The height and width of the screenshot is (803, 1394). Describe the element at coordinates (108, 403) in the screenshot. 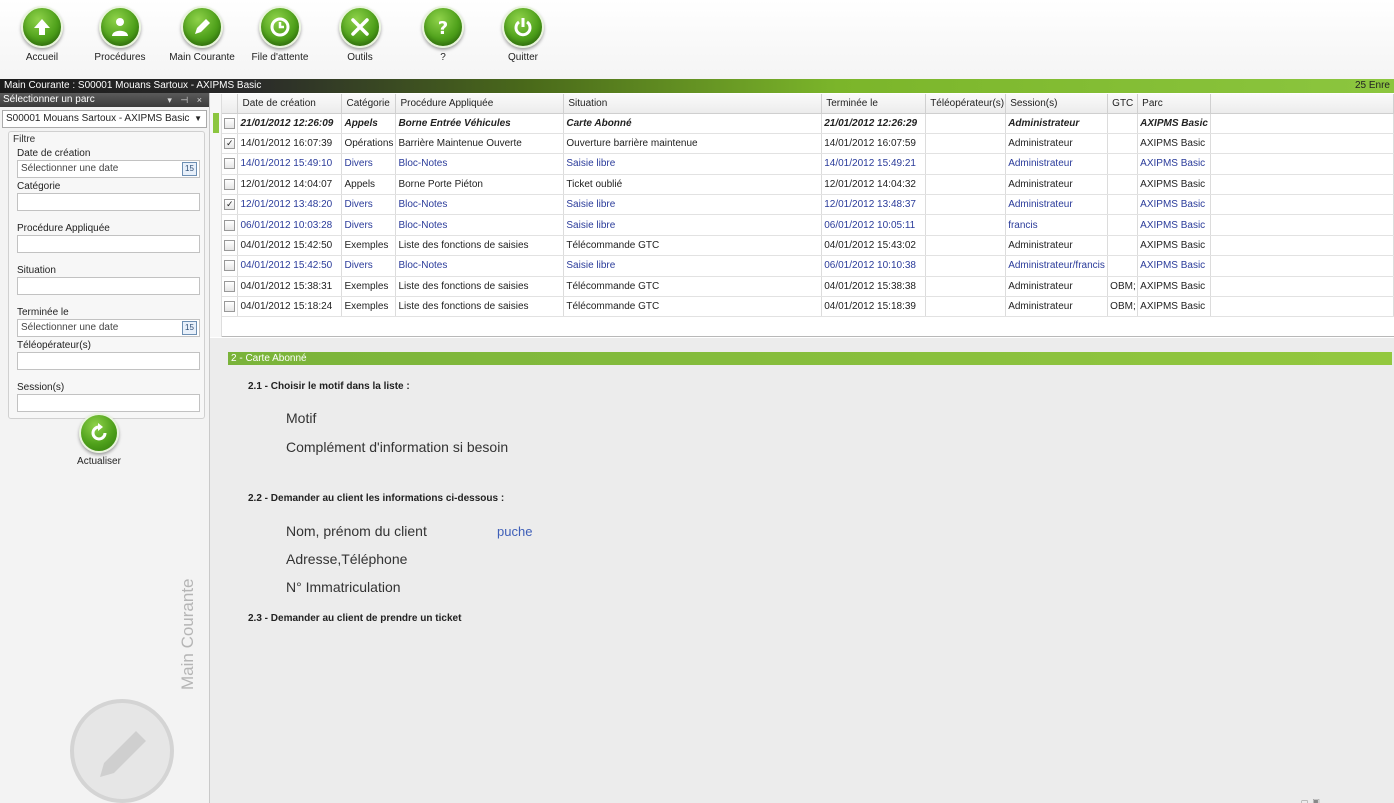

I see `session-input` at that location.